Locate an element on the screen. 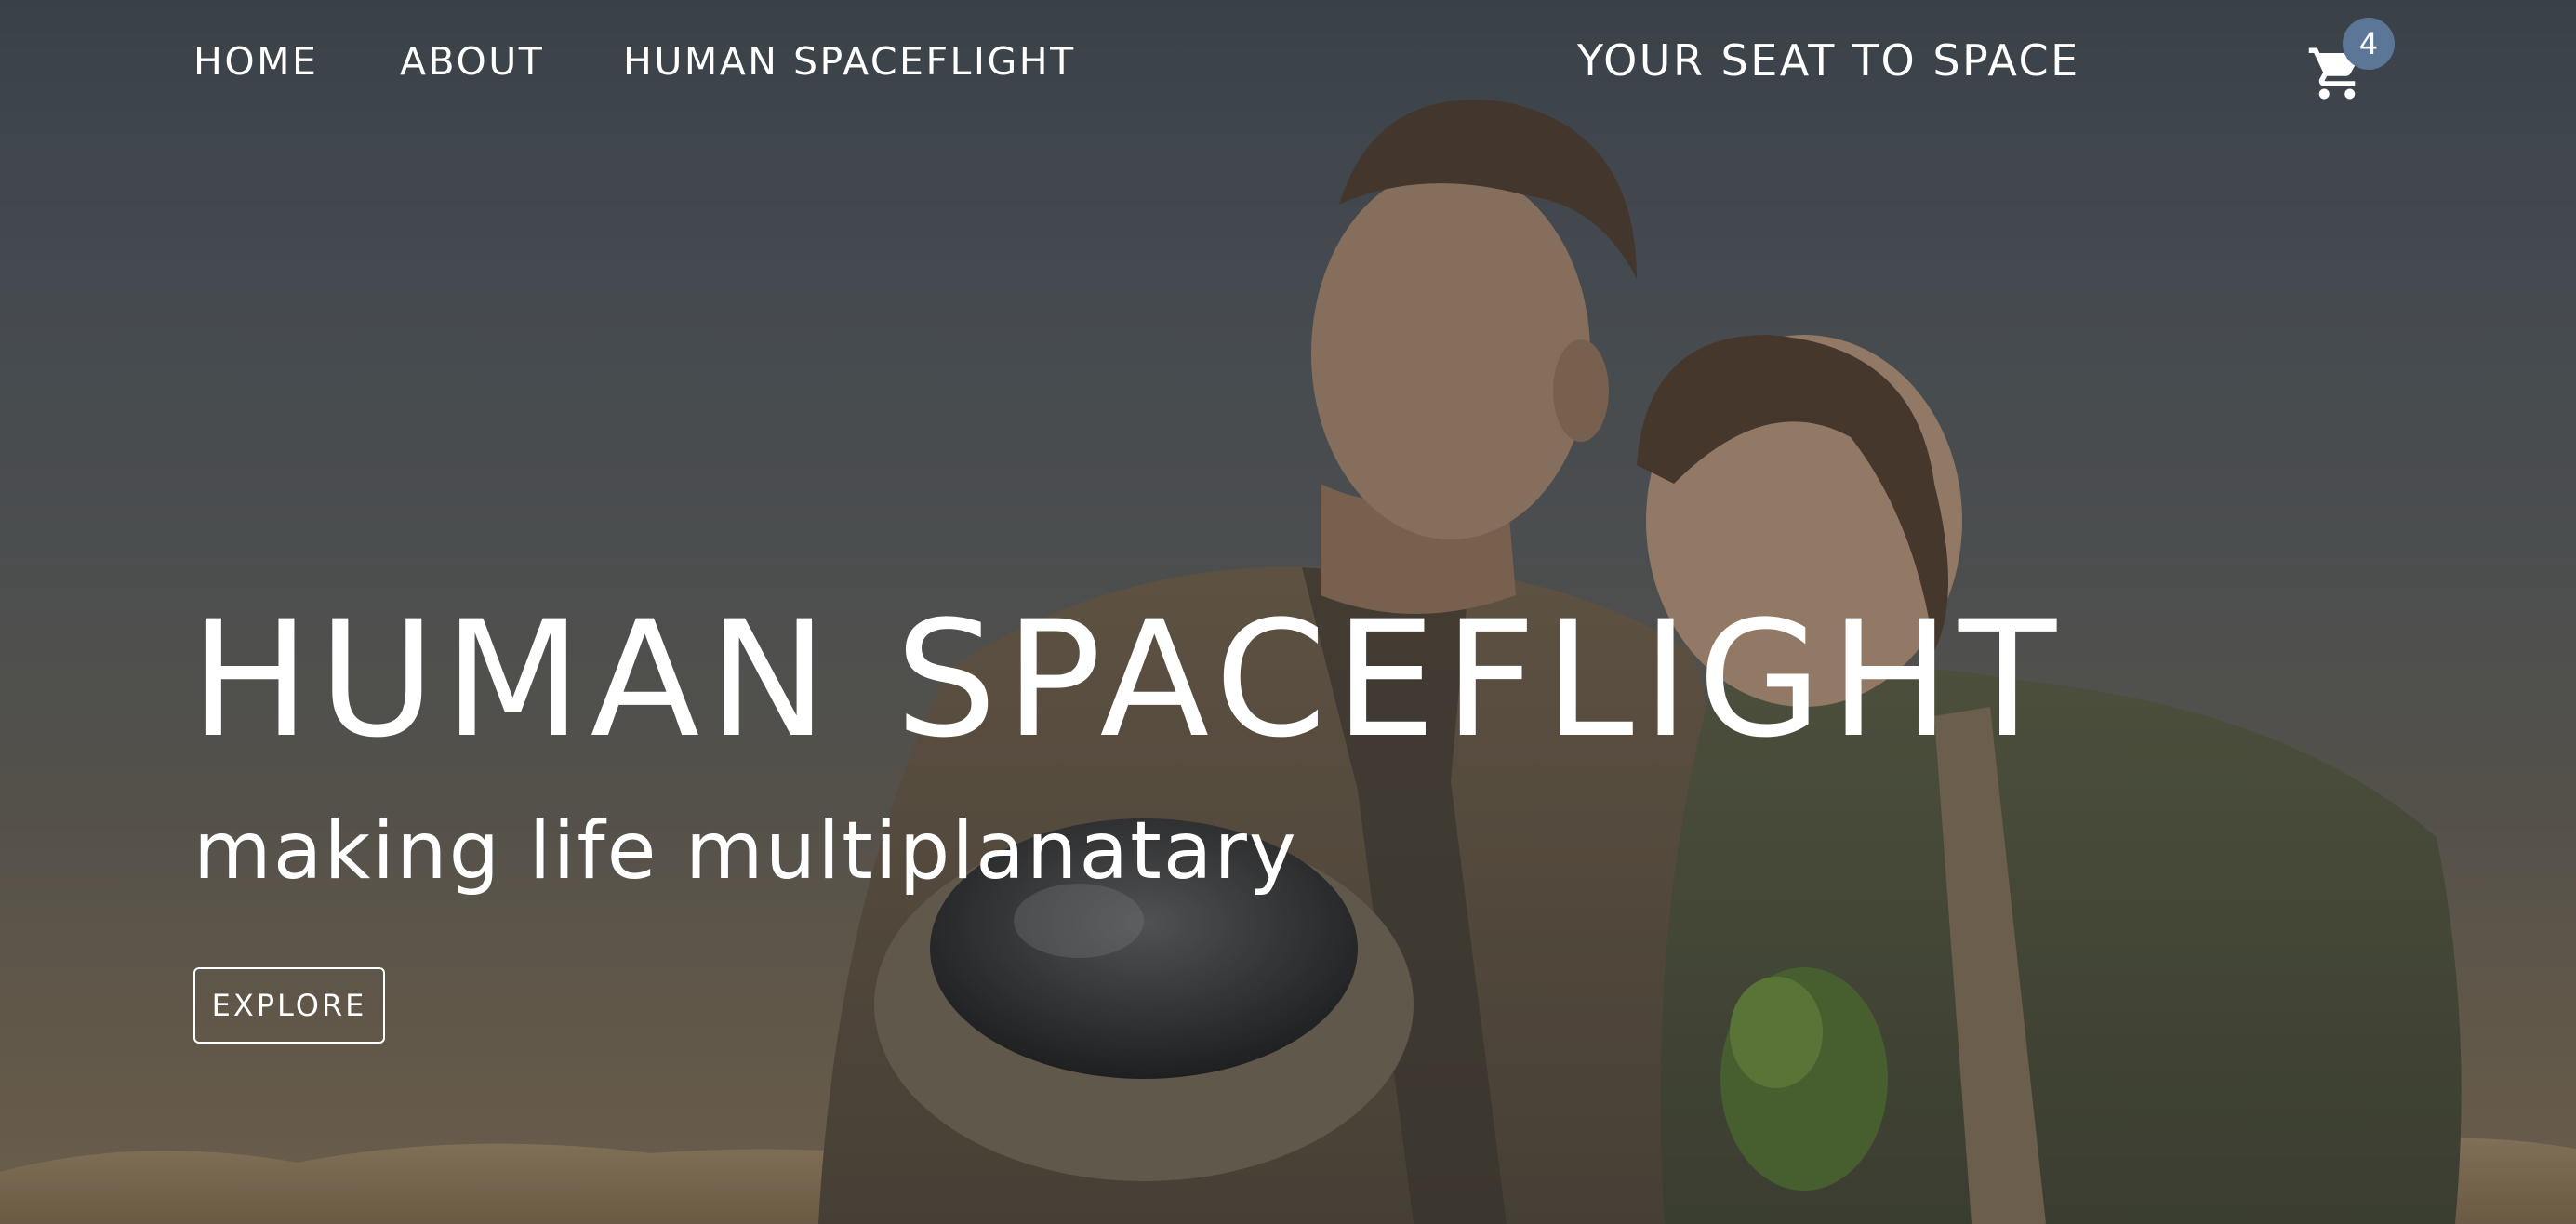 The width and height of the screenshot is (2576, 1224). explore-button: EXPLORE is located at coordinates (289, 1005).